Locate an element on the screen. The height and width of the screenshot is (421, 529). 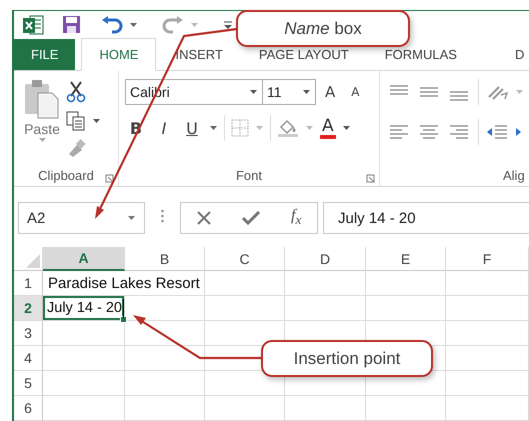
paste-label: Paste is located at coordinates (42, 129).